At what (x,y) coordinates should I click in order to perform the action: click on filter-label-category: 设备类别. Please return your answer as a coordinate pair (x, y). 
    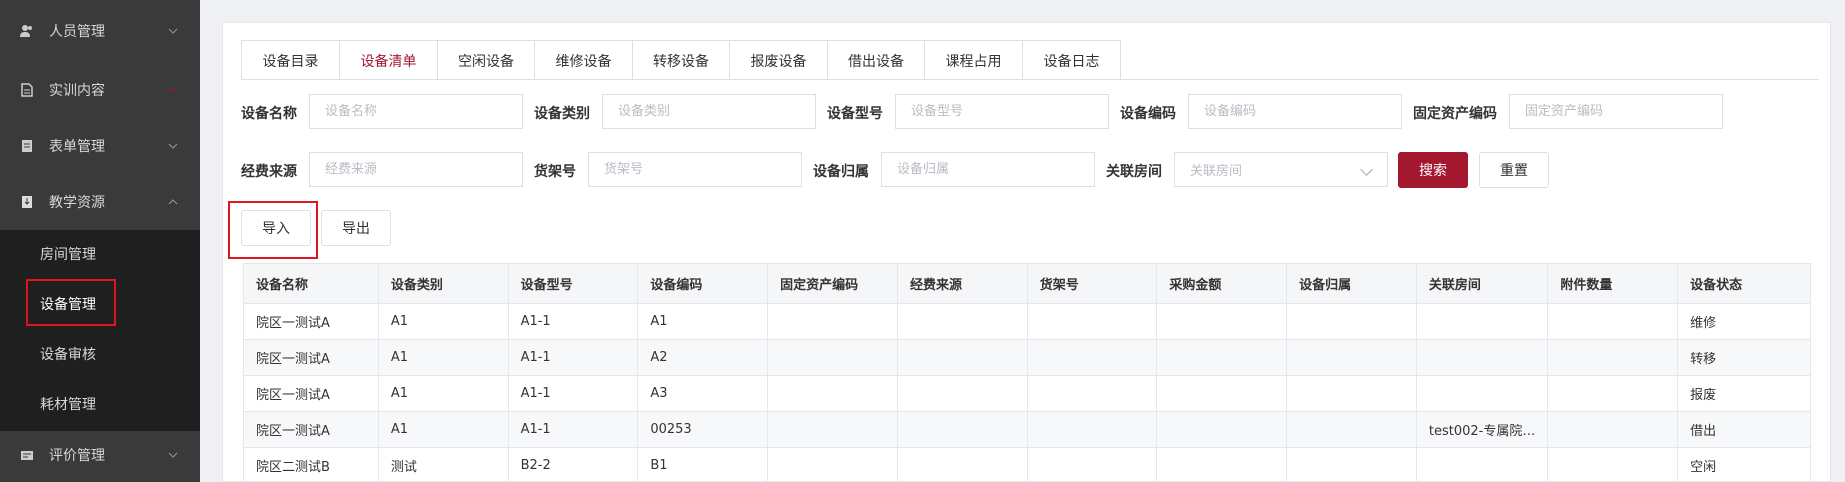
    Looking at the image, I should click on (562, 114).